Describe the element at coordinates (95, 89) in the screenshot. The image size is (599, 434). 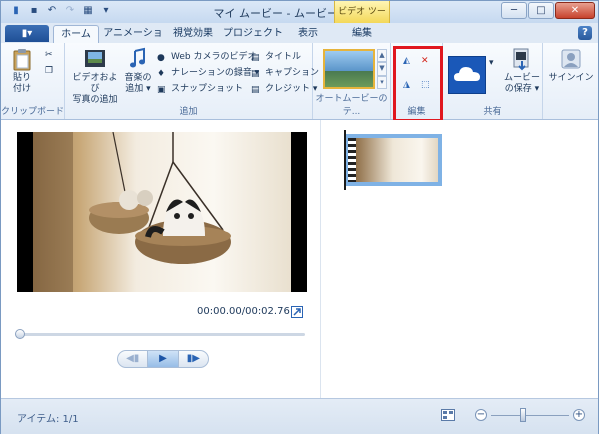
I see `add-videos-photos-label: ビデオおよび 写真の追加` at that location.